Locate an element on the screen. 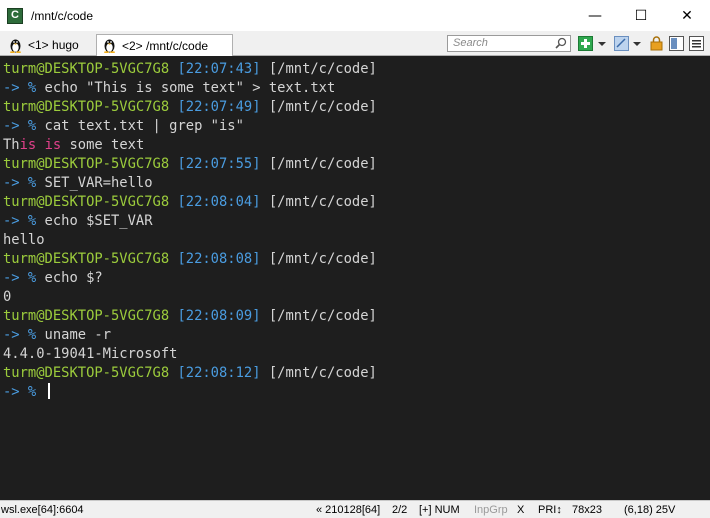 The height and width of the screenshot is (518, 710). status-inpgrp: InpGrp is located at coordinates (491, 510).